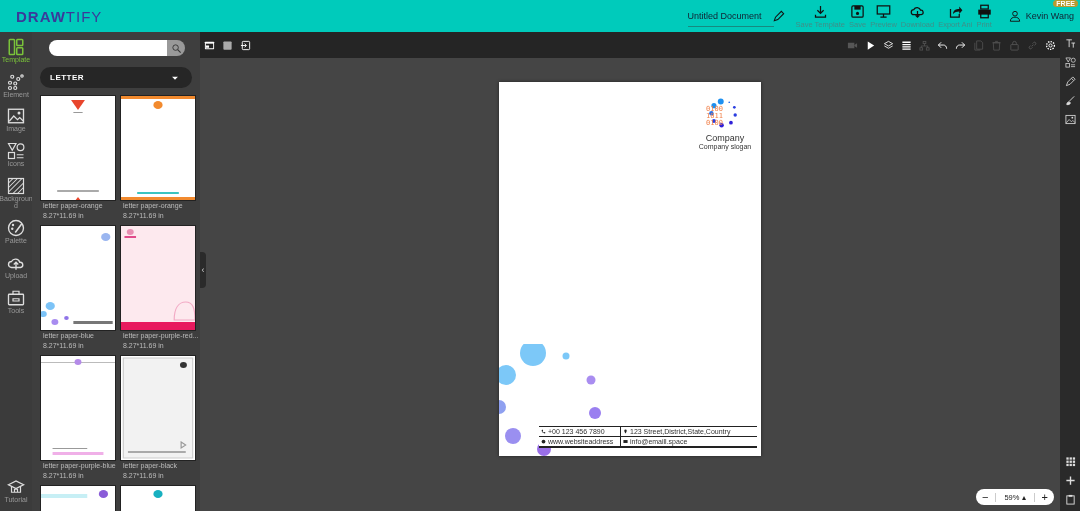 The width and height of the screenshot is (1080, 511). What do you see at coordinates (116, 77) in the screenshot?
I see `category-dropdown: LETTER` at bounding box center [116, 77].